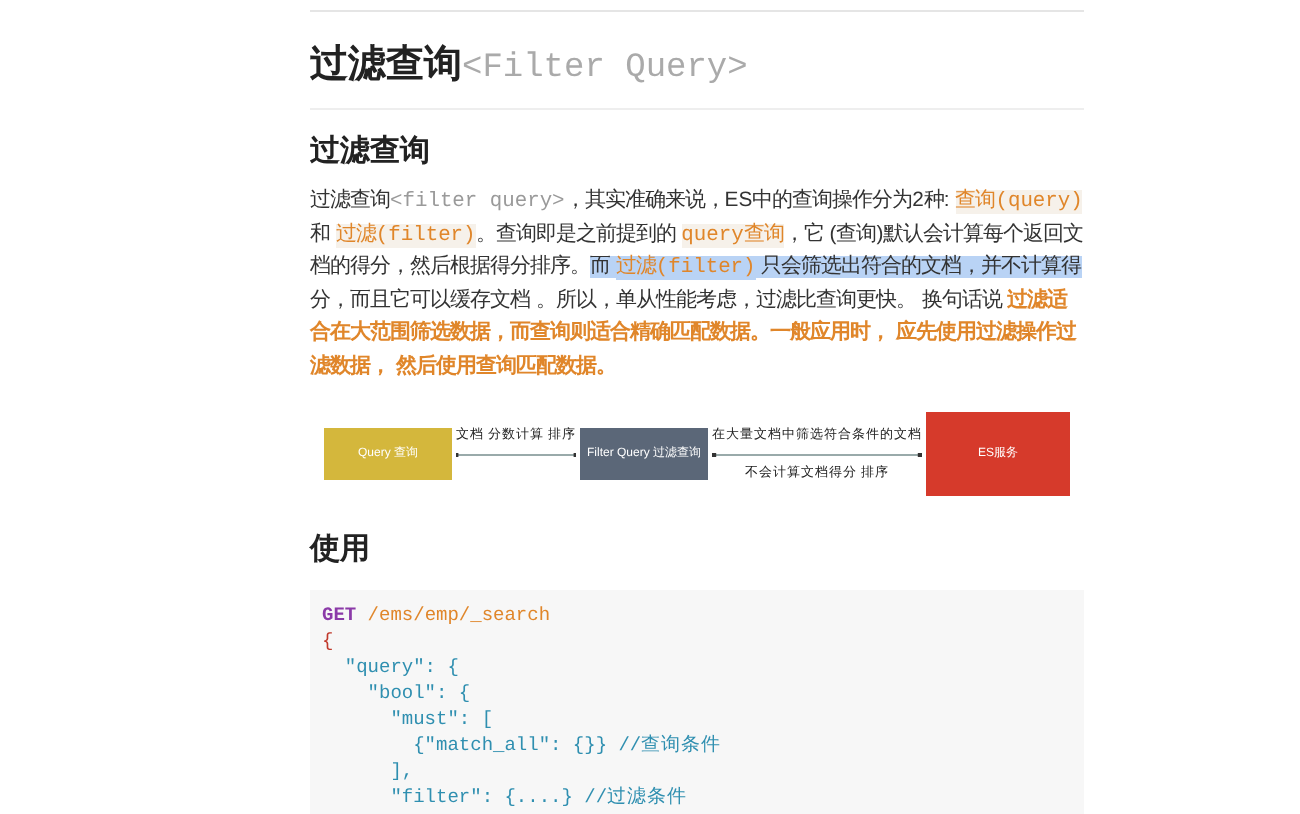 The width and height of the screenshot is (1300, 814). What do you see at coordinates (419, 692) in the screenshot?
I see `code-line: "bool": {` at bounding box center [419, 692].